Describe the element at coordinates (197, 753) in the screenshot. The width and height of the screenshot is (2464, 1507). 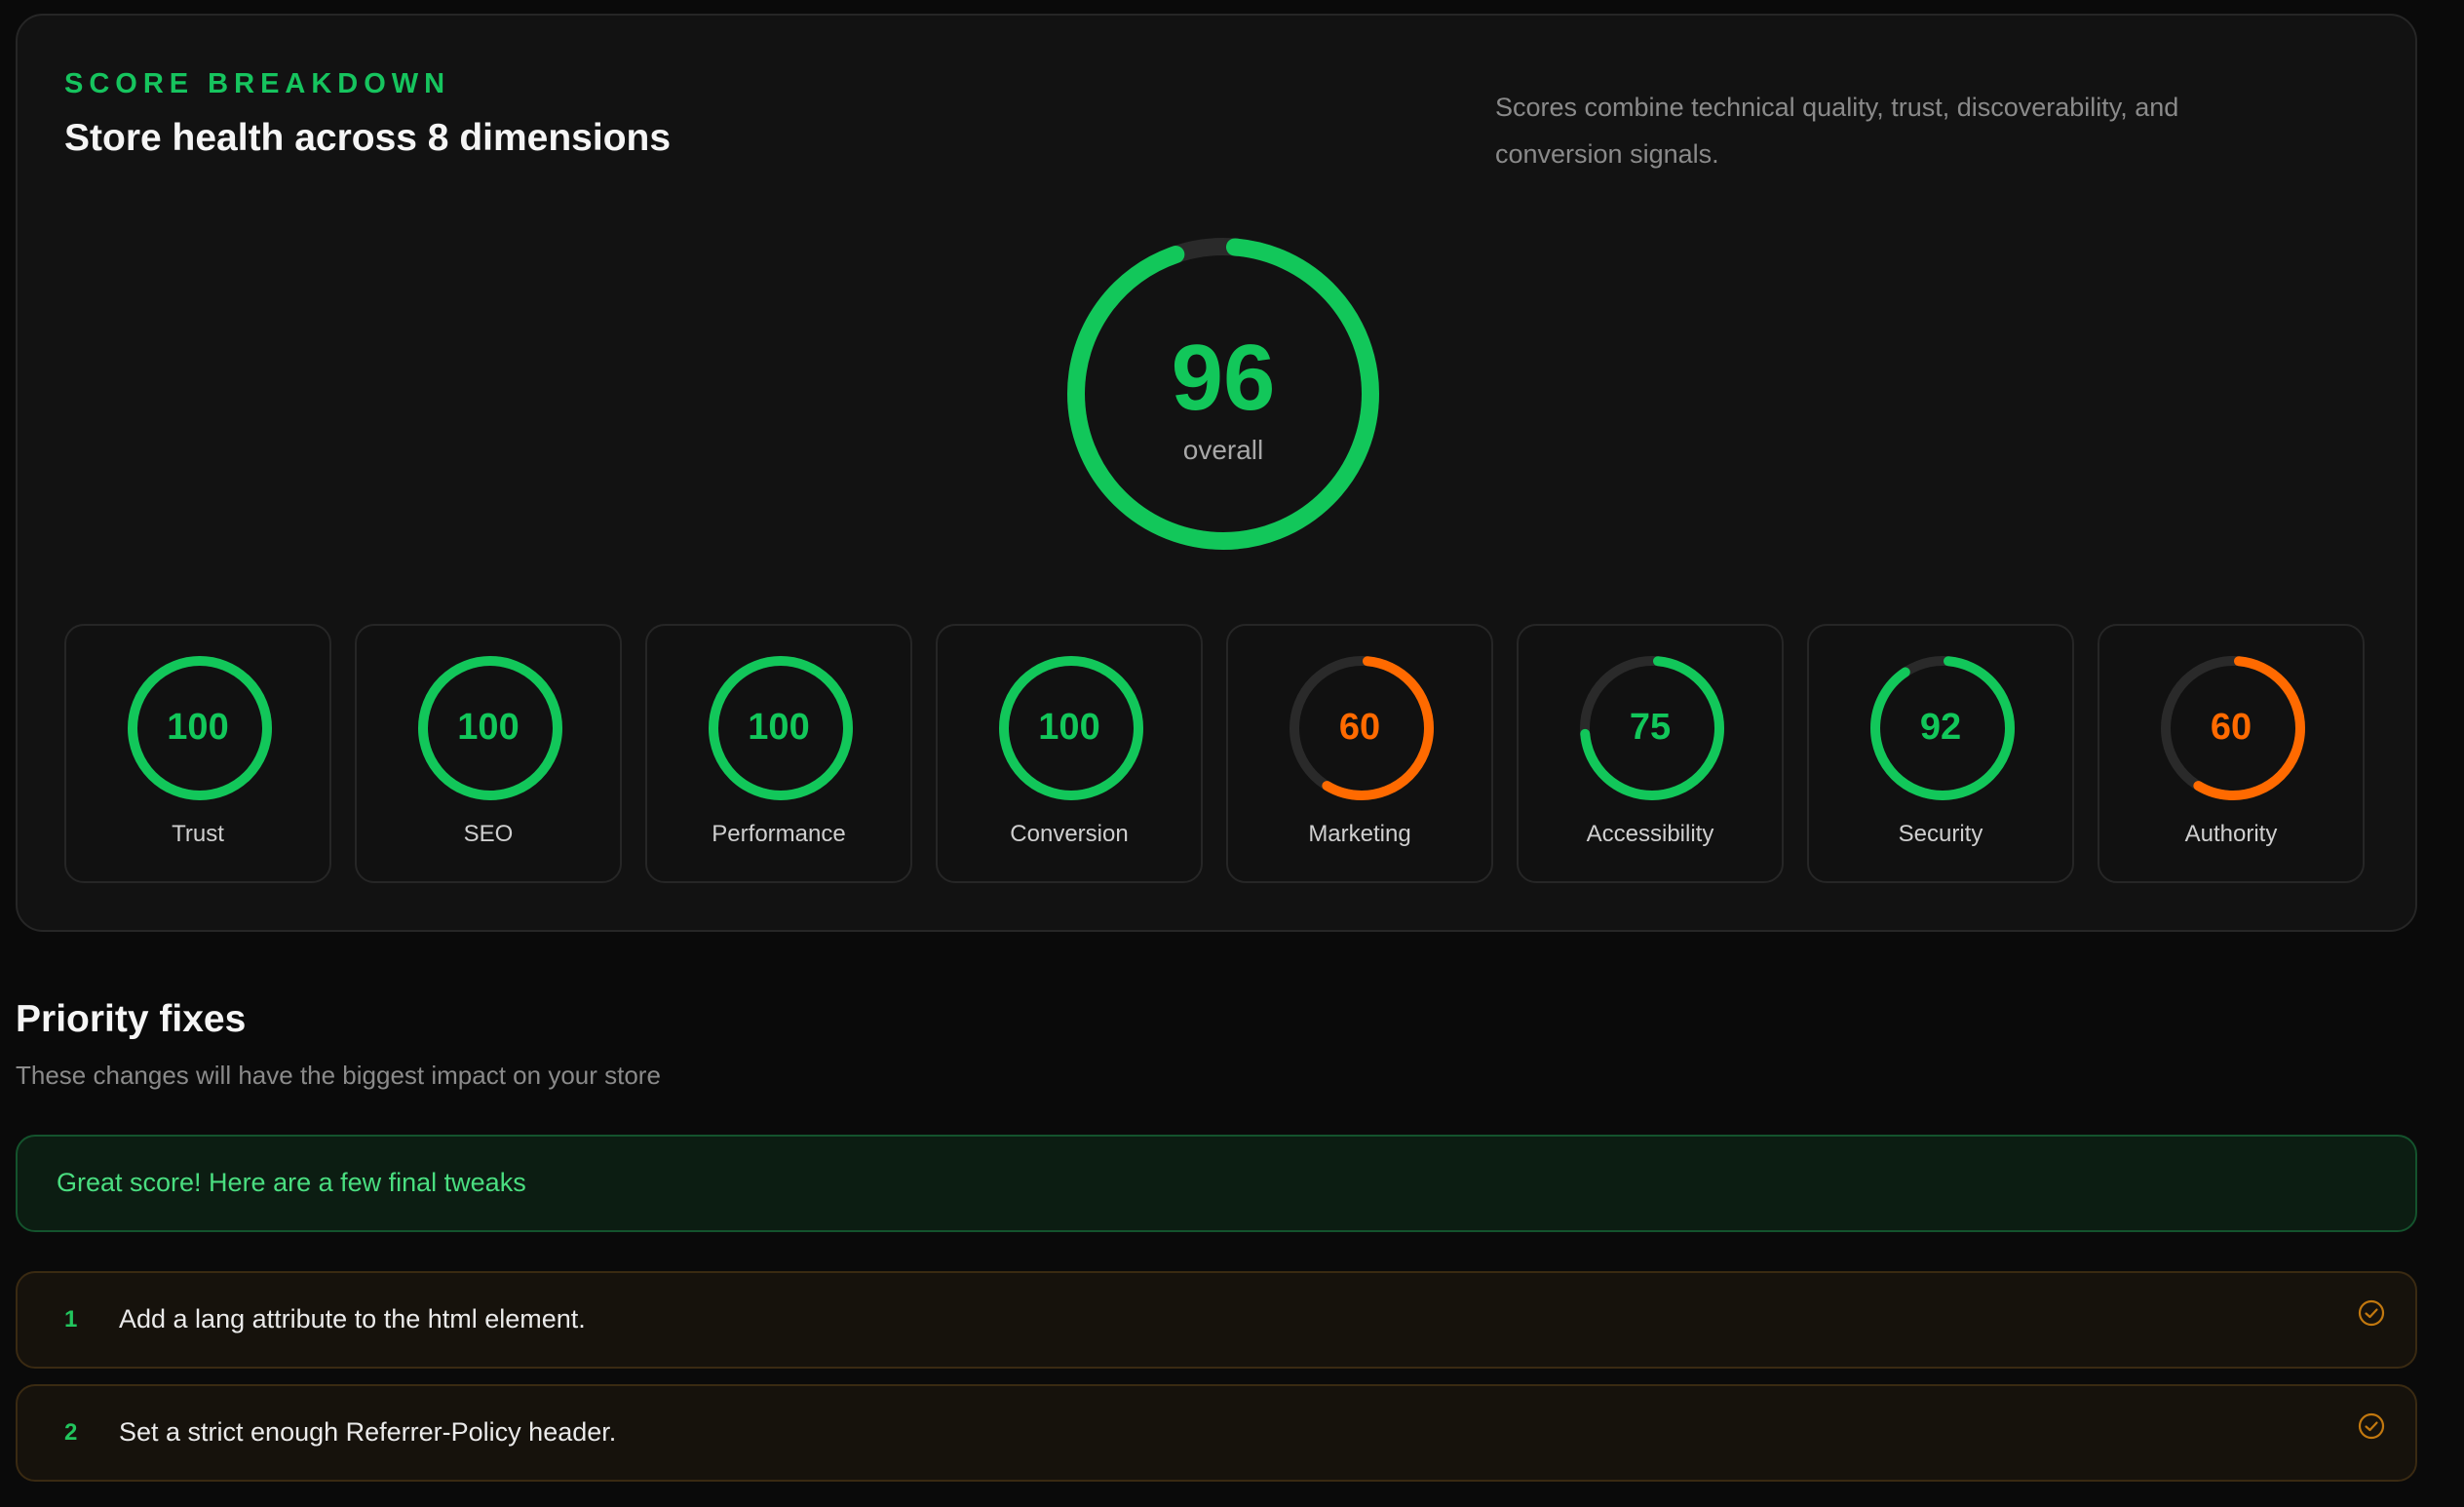
I see `dimension-card-trust: 100 Trust` at that location.